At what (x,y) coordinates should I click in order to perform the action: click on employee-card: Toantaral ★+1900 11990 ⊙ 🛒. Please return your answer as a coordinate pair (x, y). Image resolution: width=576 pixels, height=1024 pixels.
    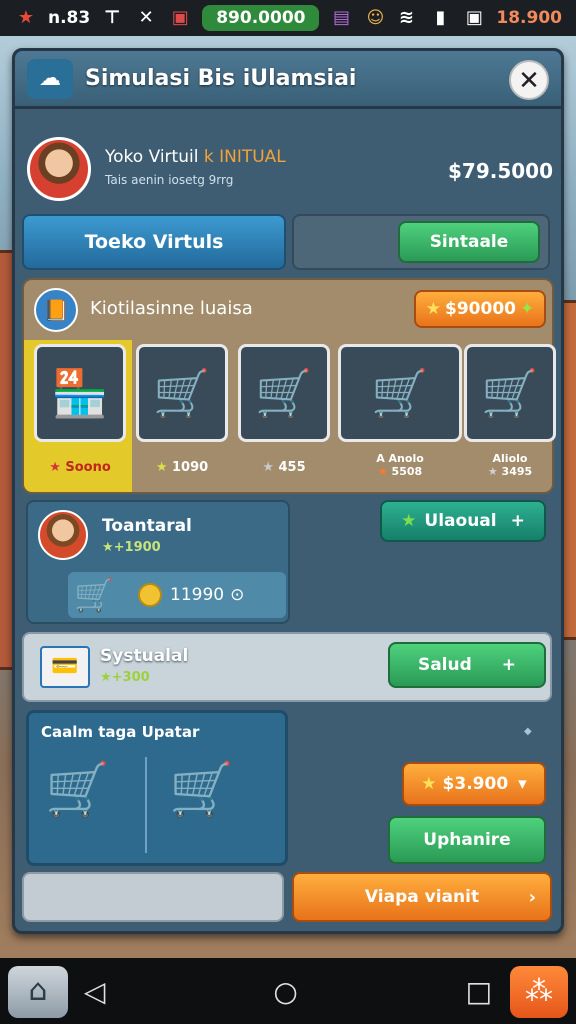
    Looking at the image, I should click on (158, 562).